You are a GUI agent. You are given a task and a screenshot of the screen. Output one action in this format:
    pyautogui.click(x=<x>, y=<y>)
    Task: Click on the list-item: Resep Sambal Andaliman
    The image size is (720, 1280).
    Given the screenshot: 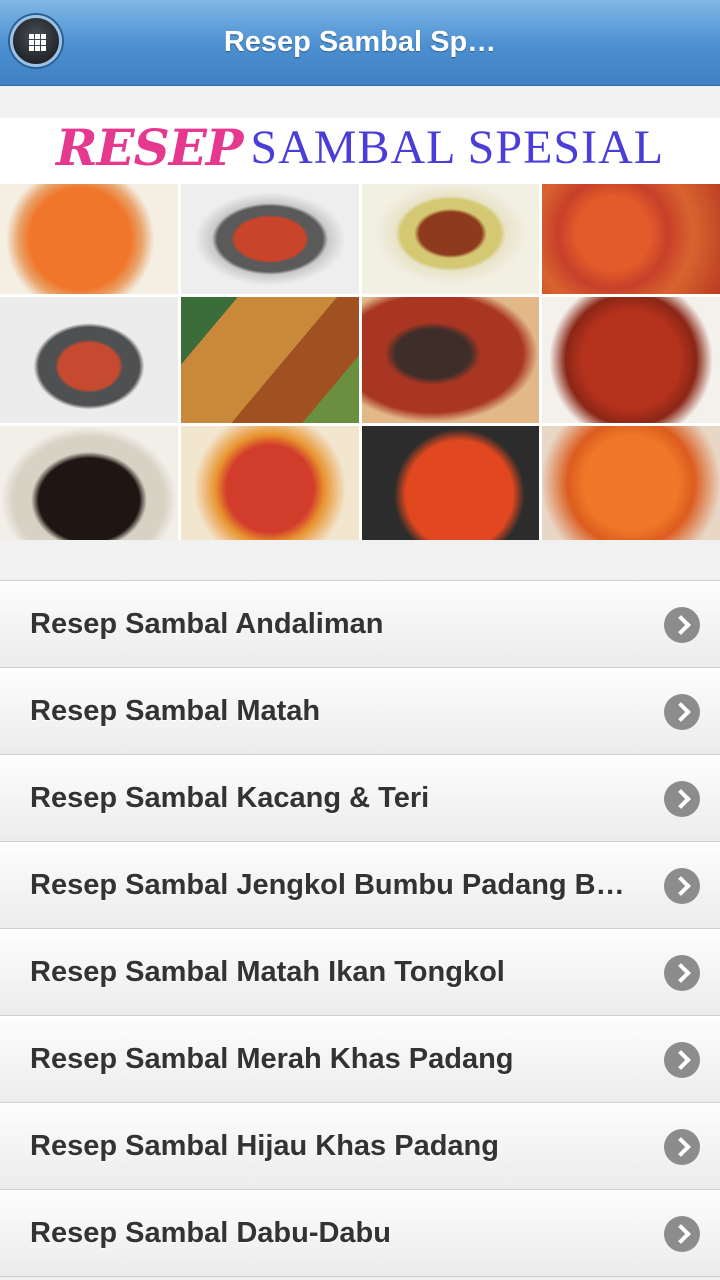 What is the action you would take?
    pyautogui.click(x=360, y=624)
    